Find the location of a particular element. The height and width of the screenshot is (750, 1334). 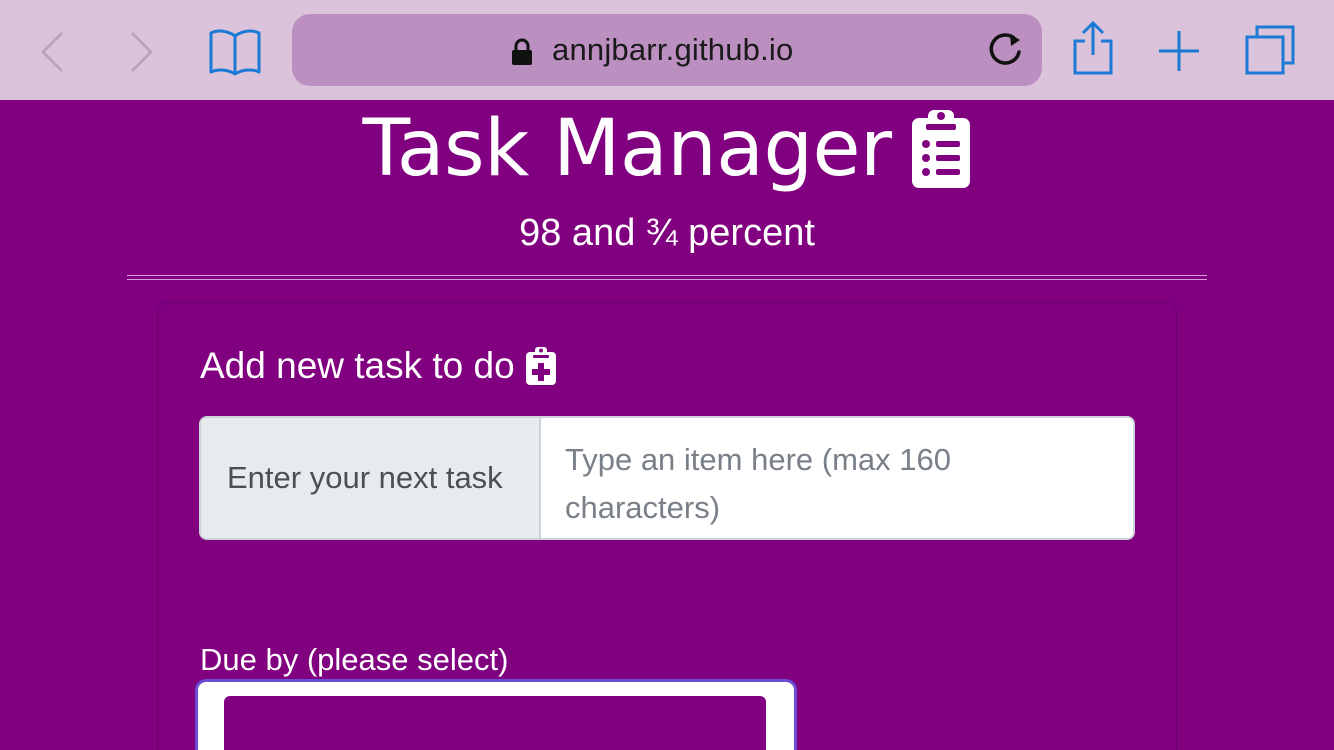

tabs-icon is located at coordinates (1270, 50).